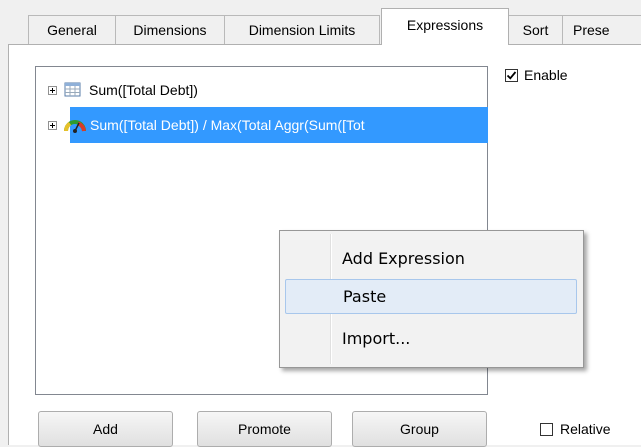 Image resolution: width=641 pixels, height=447 pixels. I want to click on expression-label: Sum([Total Debt]), so click(143, 90).